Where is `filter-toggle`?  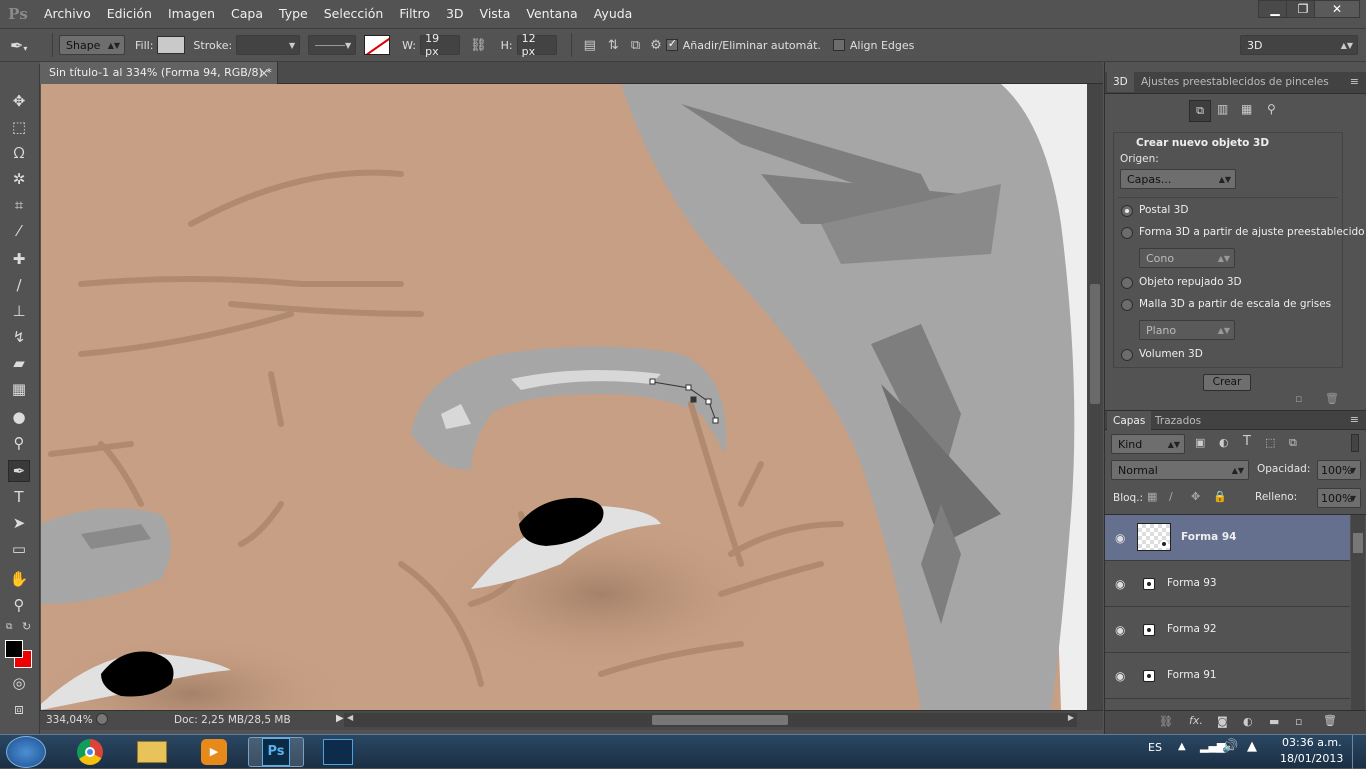
filter-toggle is located at coordinates (1355, 443).